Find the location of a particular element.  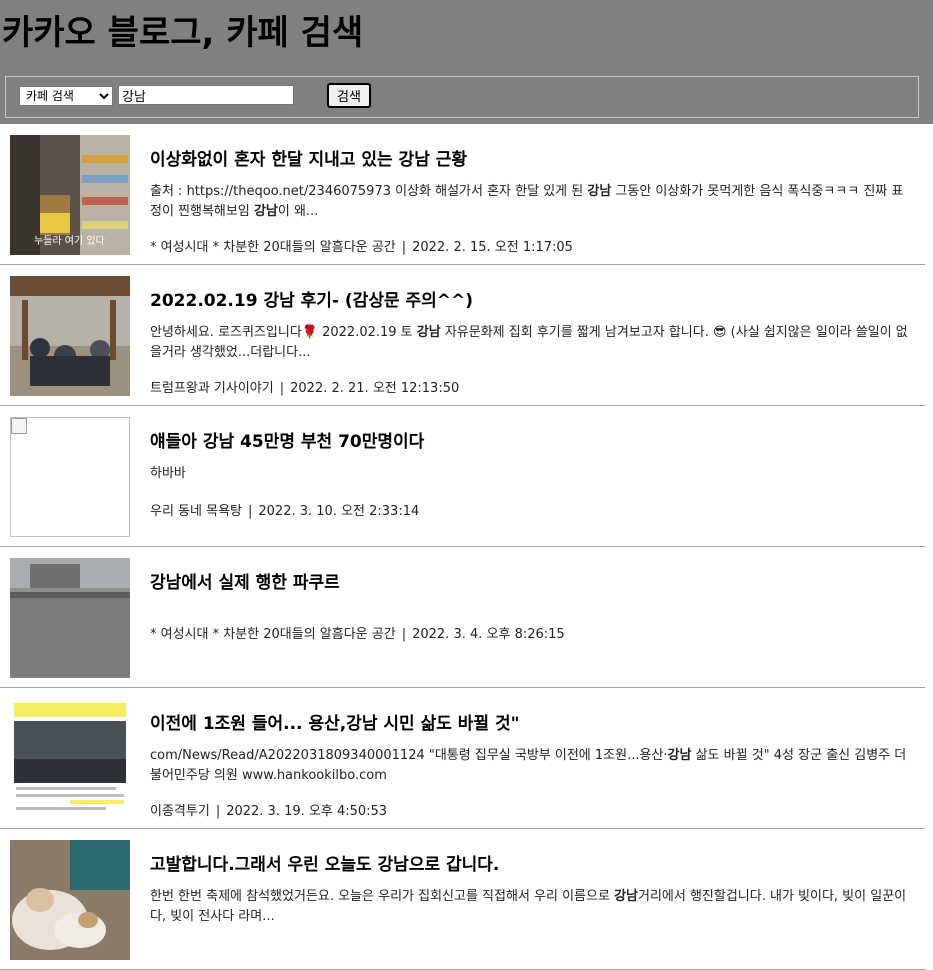

broken-image-icon is located at coordinates (19, 426).